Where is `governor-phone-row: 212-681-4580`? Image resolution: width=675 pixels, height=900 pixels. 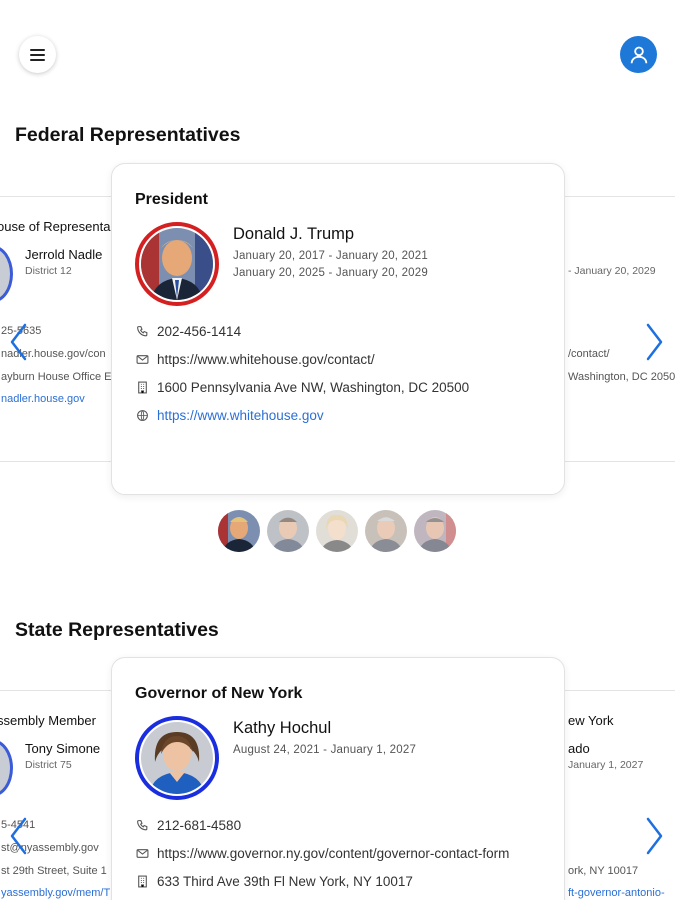 governor-phone-row: 212-681-4580 is located at coordinates (188, 825).